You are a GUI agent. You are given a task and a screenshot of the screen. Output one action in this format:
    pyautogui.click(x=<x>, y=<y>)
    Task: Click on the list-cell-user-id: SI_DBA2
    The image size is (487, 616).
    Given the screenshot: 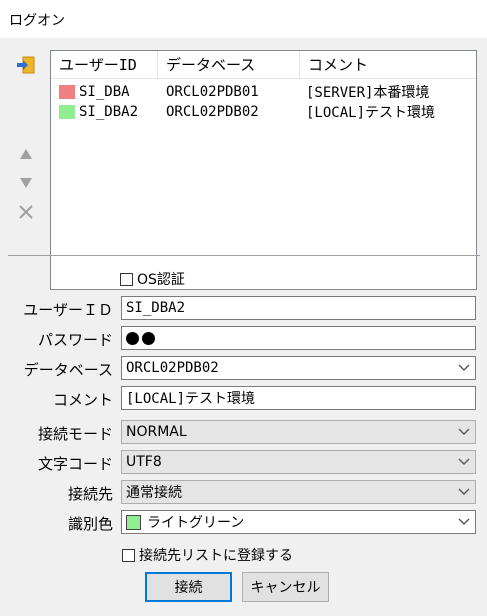 What is the action you would take?
    pyautogui.click(x=104, y=112)
    